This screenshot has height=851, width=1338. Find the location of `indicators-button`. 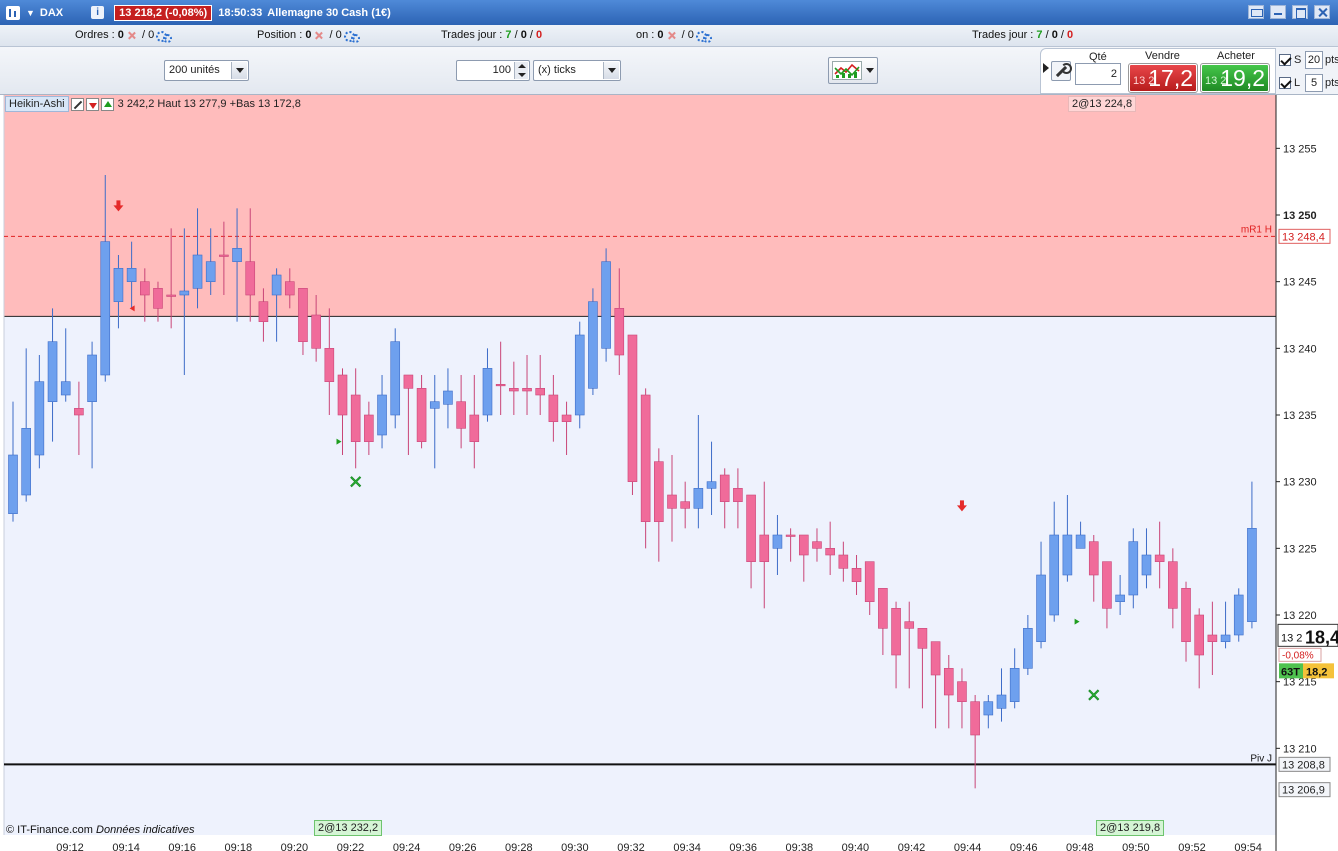

indicators-button is located at coordinates (853, 70).